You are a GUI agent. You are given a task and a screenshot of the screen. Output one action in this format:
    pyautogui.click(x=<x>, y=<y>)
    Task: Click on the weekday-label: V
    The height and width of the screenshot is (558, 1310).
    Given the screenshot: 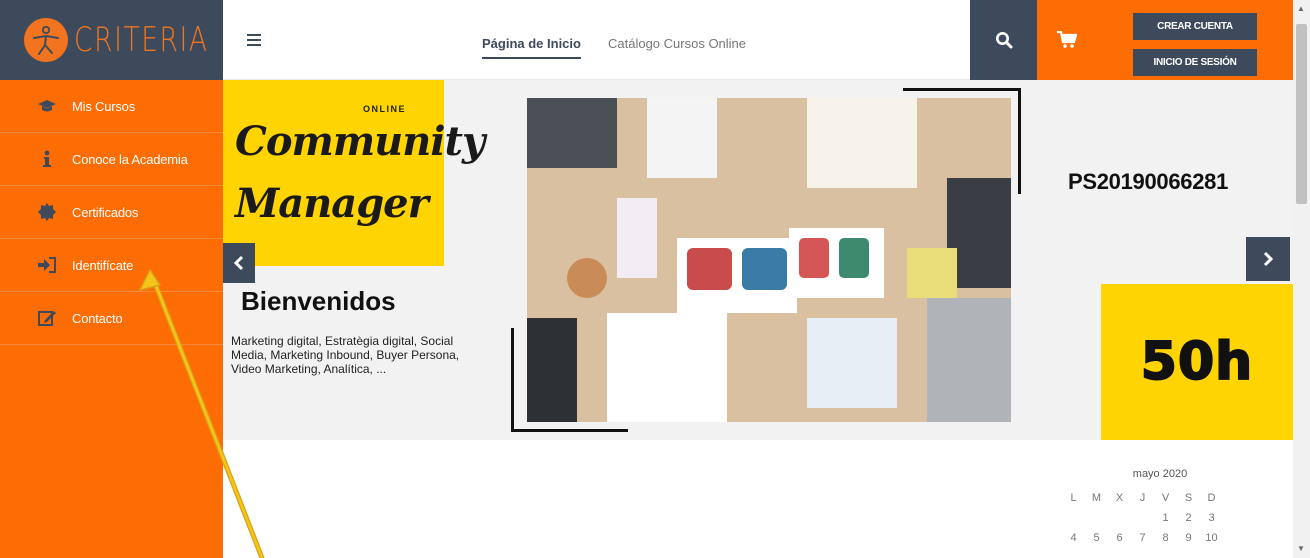 What is the action you would take?
    pyautogui.click(x=1165, y=498)
    